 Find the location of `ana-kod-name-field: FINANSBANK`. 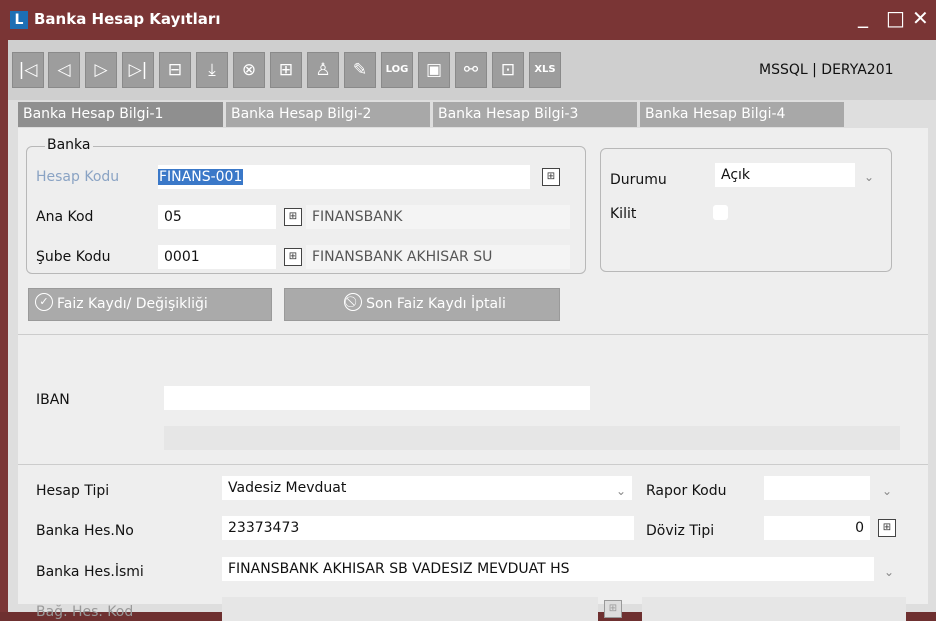

ana-kod-name-field: FINANSBANK is located at coordinates (438, 217).